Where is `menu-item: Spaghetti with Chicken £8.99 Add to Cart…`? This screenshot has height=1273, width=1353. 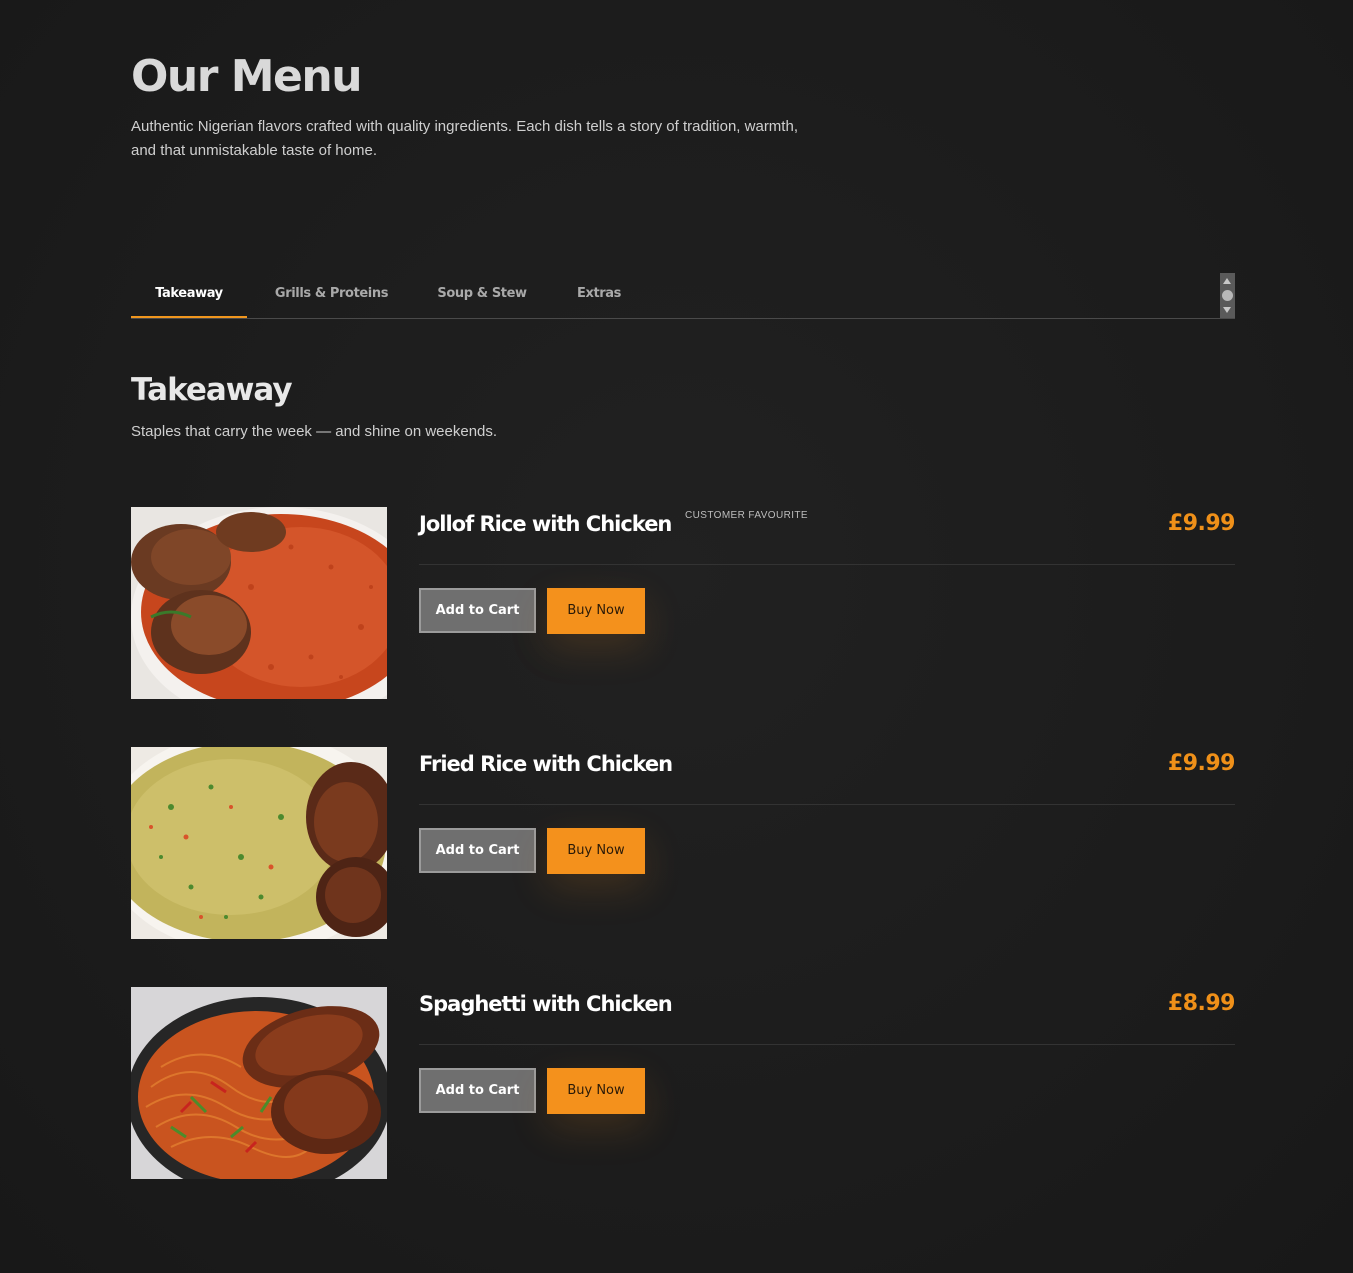 menu-item: Spaghetti with Chicken £8.99 Add to Cart… is located at coordinates (683, 1083).